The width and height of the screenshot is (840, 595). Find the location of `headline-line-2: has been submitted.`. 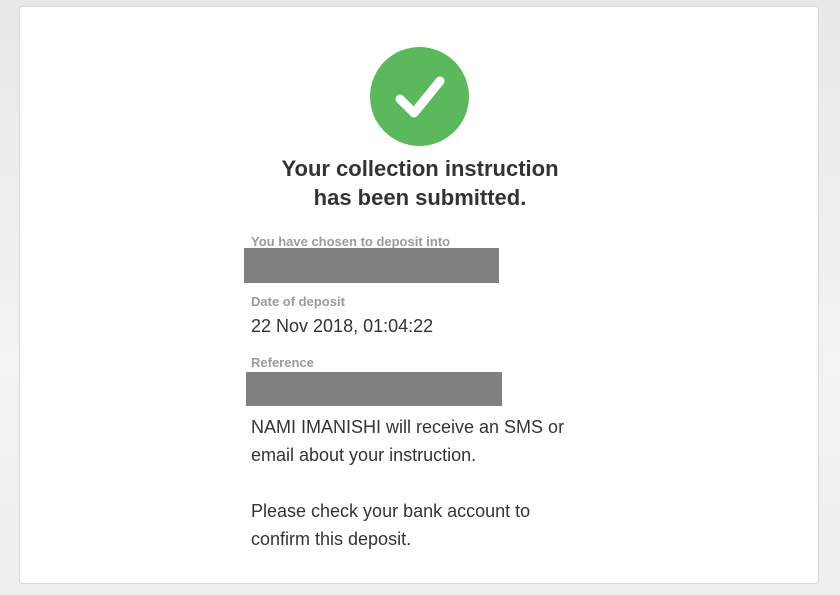

headline-line-2: has been submitted. is located at coordinates (420, 197).